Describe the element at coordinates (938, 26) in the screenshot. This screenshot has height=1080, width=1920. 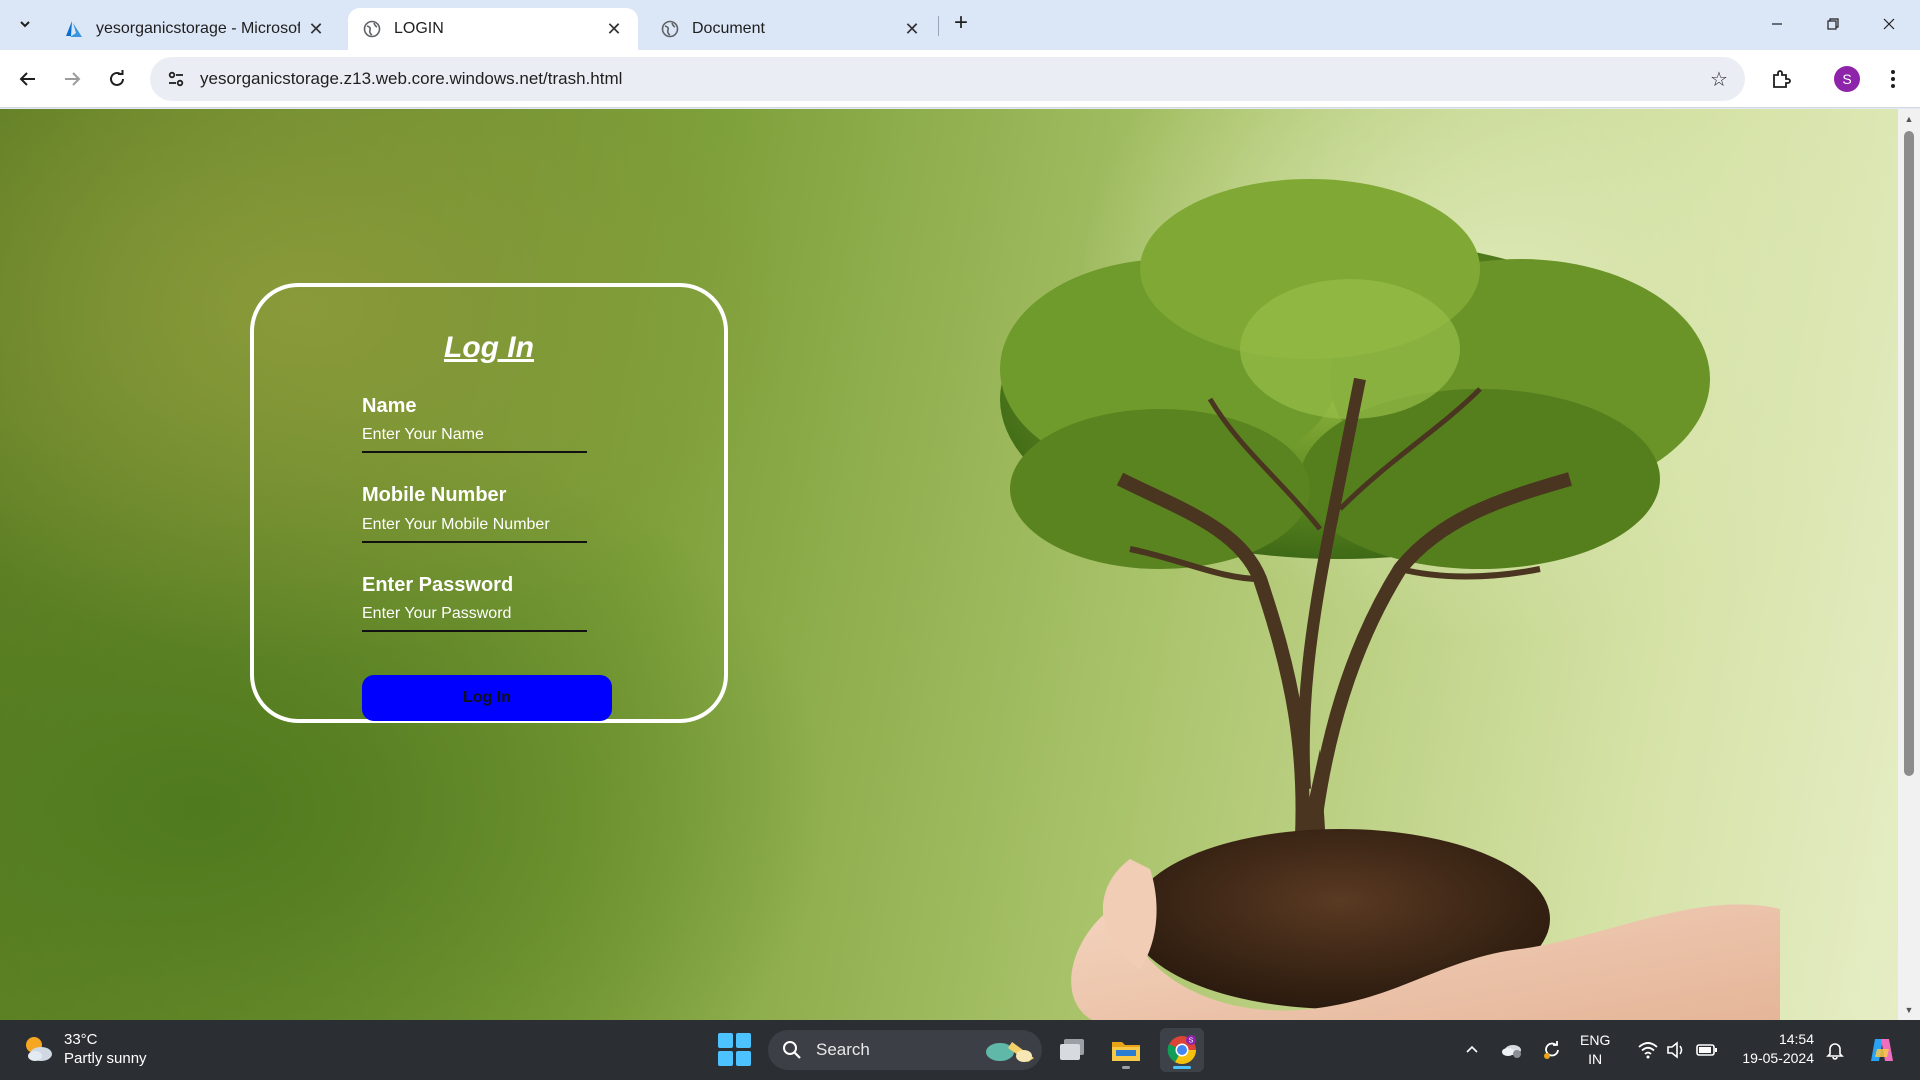
I see `tab-separator` at that location.